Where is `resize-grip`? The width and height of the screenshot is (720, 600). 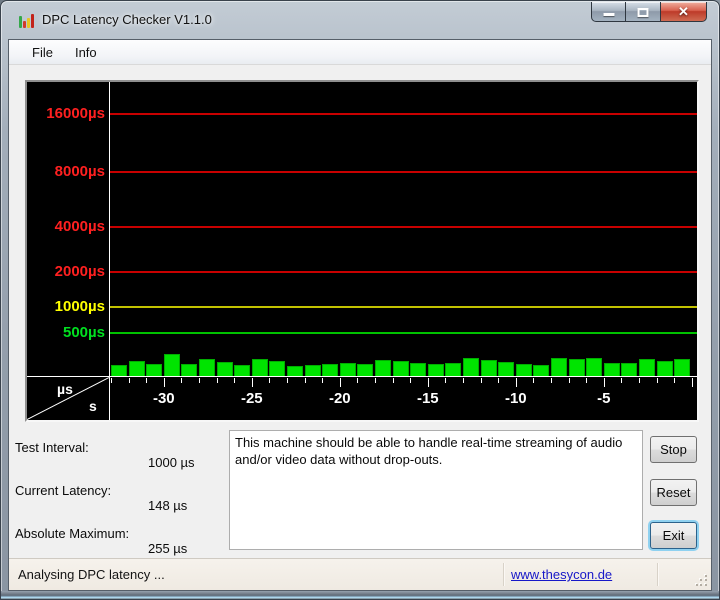 resize-grip is located at coordinates (702, 581).